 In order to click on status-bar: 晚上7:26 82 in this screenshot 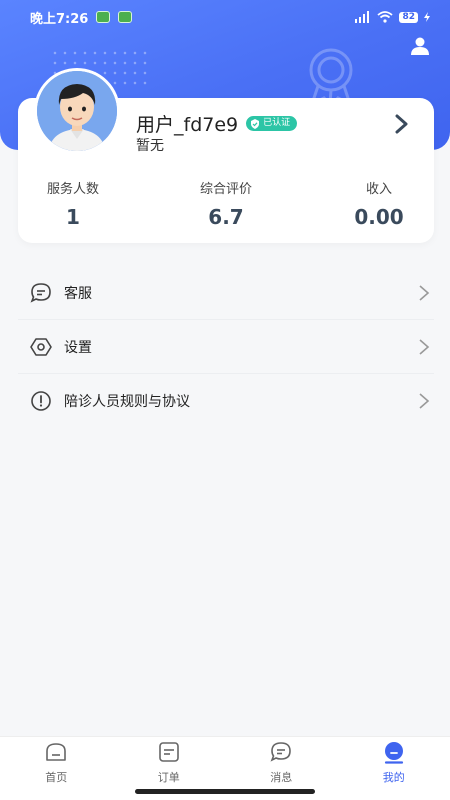, I will do `click(225, 17)`.